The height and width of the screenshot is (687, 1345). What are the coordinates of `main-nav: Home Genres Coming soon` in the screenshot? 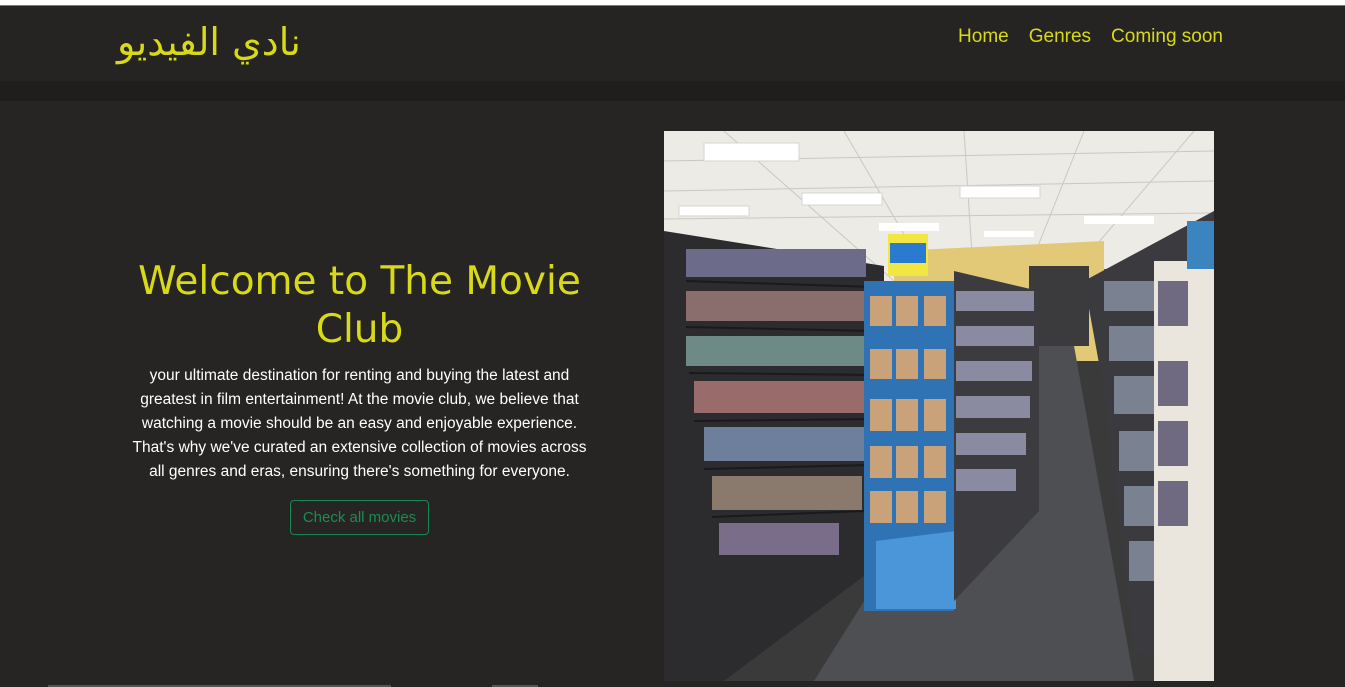 It's located at (1090, 37).